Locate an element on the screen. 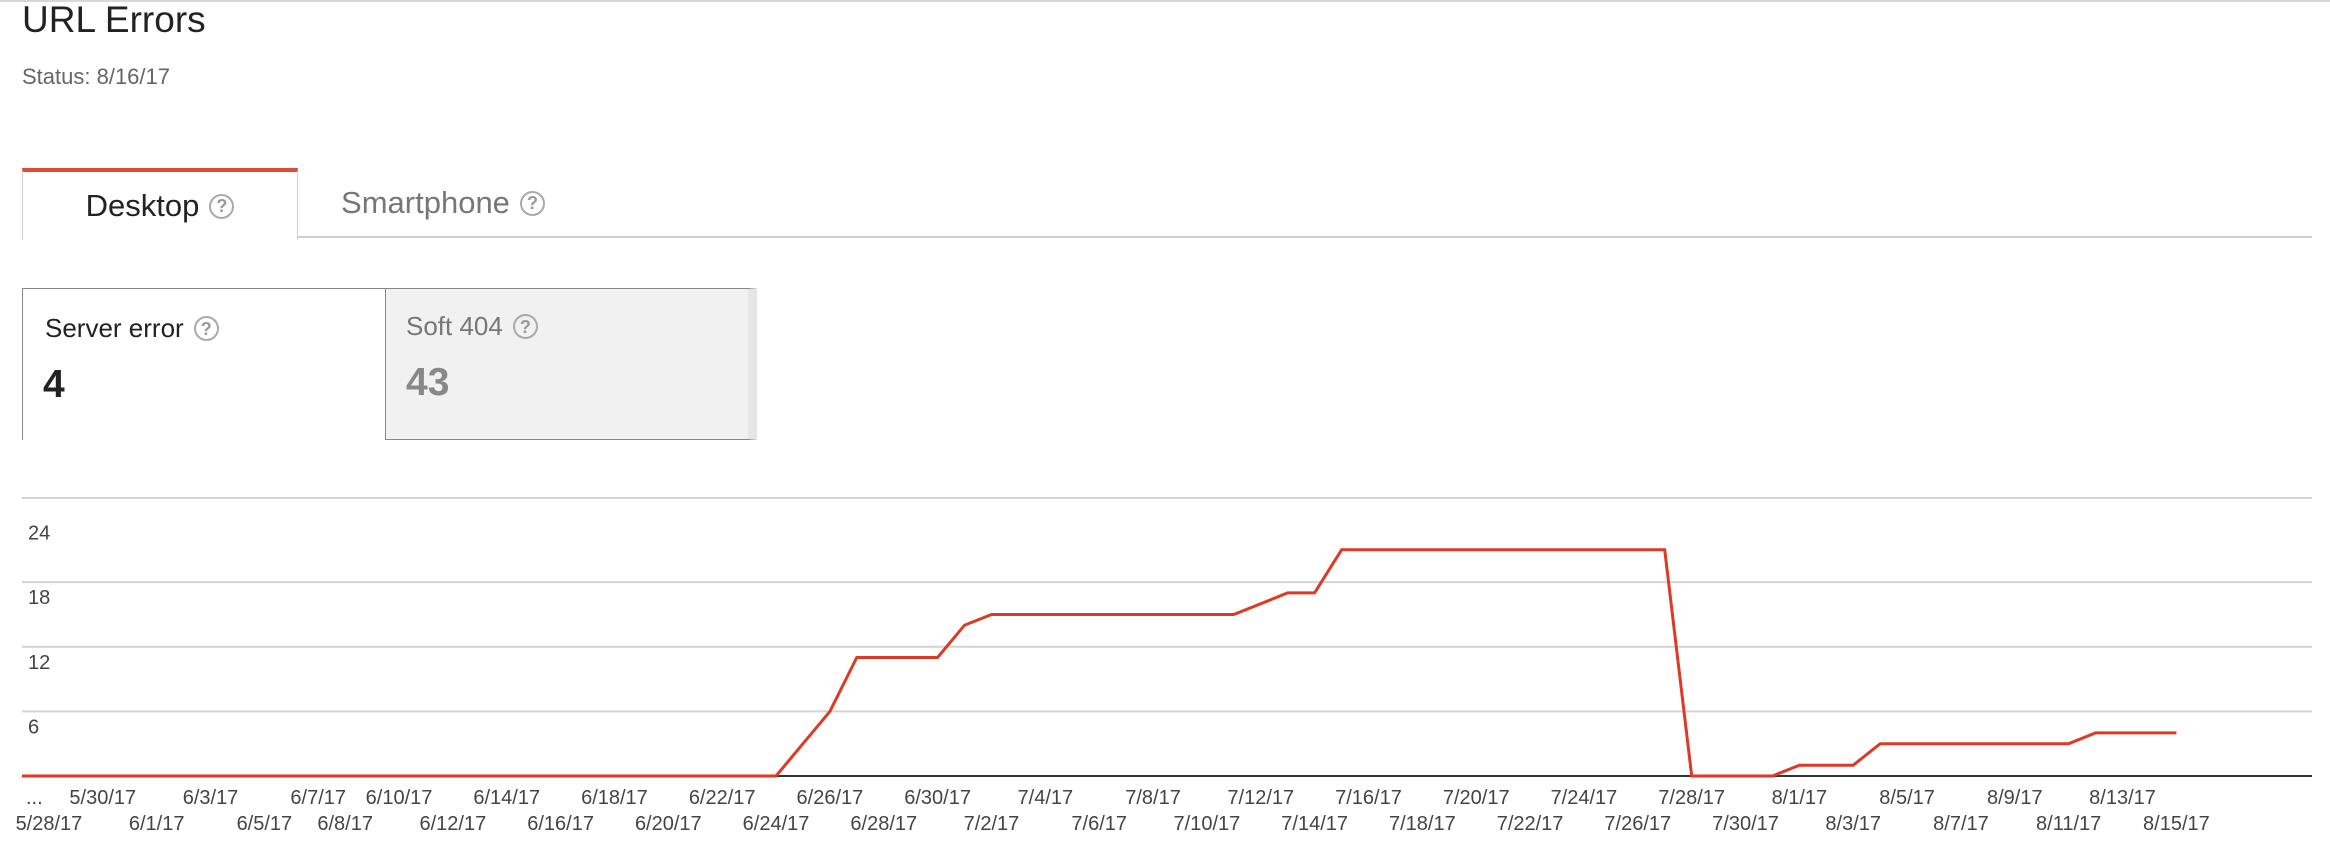  x-tick-label: 7/20/17 is located at coordinates (1476, 798).